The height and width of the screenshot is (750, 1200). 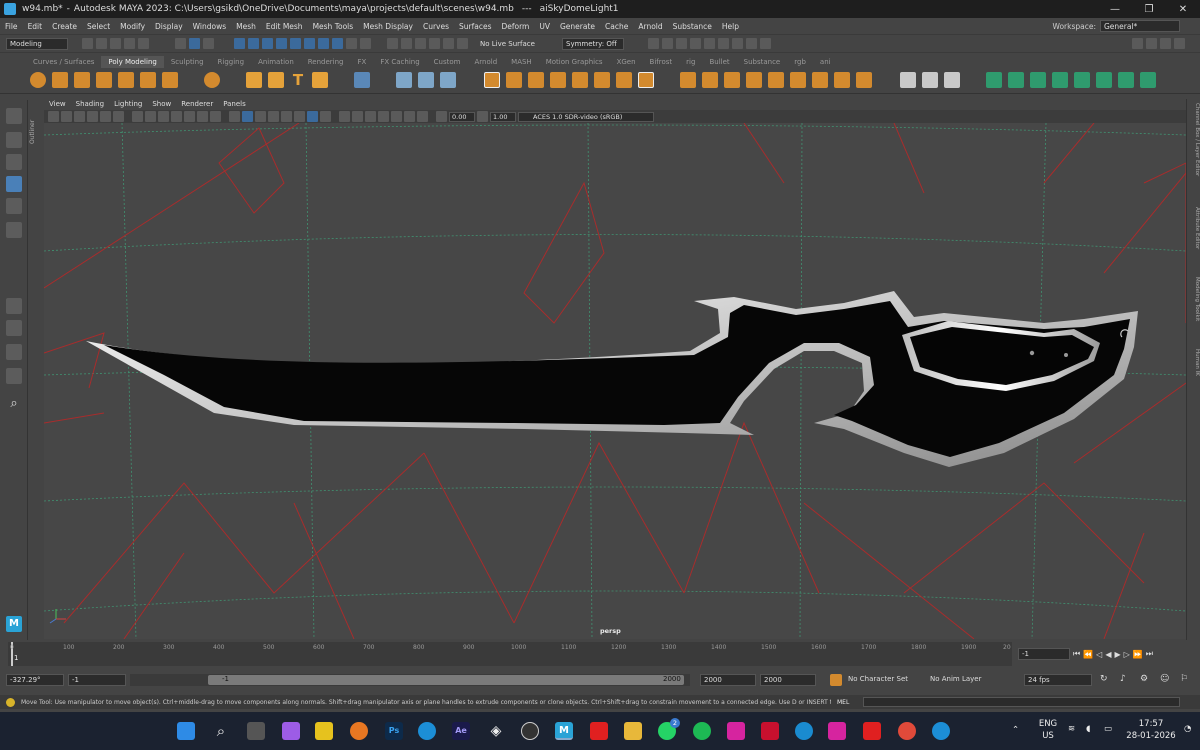 What do you see at coordinates (399, 62) in the screenshot?
I see `tab-fx-caching: FX Caching` at bounding box center [399, 62].